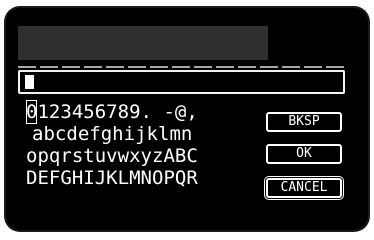 Image resolution: width=374 pixels, height=240 pixels. What do you see at coordinates (163, 134) in the screenshot?
I see `keyboard-key: l` at bounding box center [163, 134].